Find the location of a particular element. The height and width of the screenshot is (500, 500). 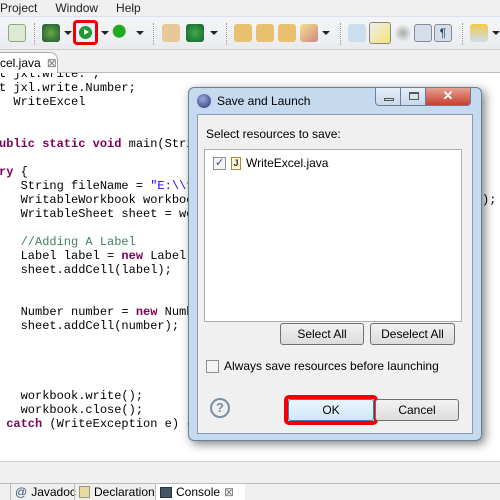

java-file-icon: J is located at coordinates (236, 163).